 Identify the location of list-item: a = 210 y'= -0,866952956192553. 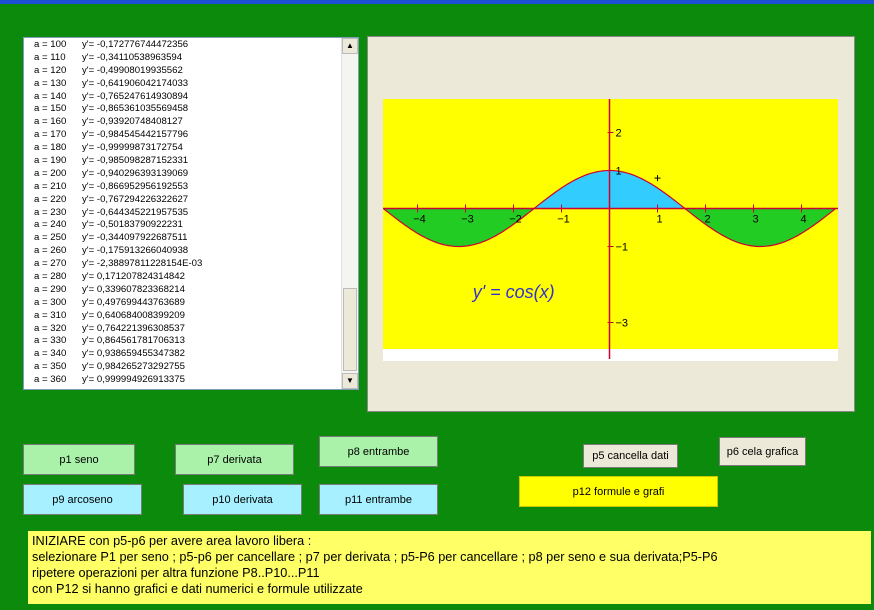
(183, 187).